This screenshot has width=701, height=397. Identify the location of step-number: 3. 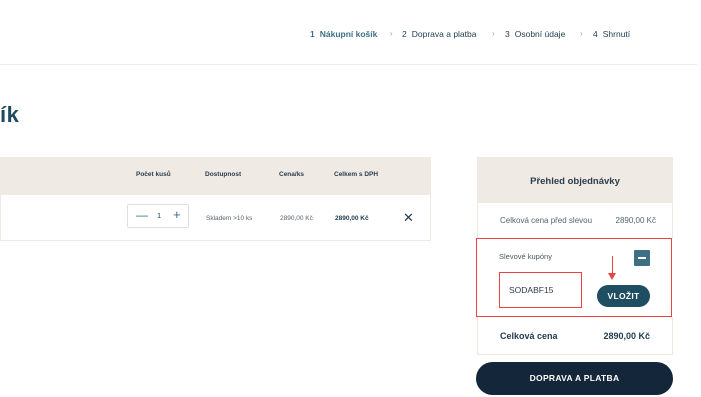
(507, 34).